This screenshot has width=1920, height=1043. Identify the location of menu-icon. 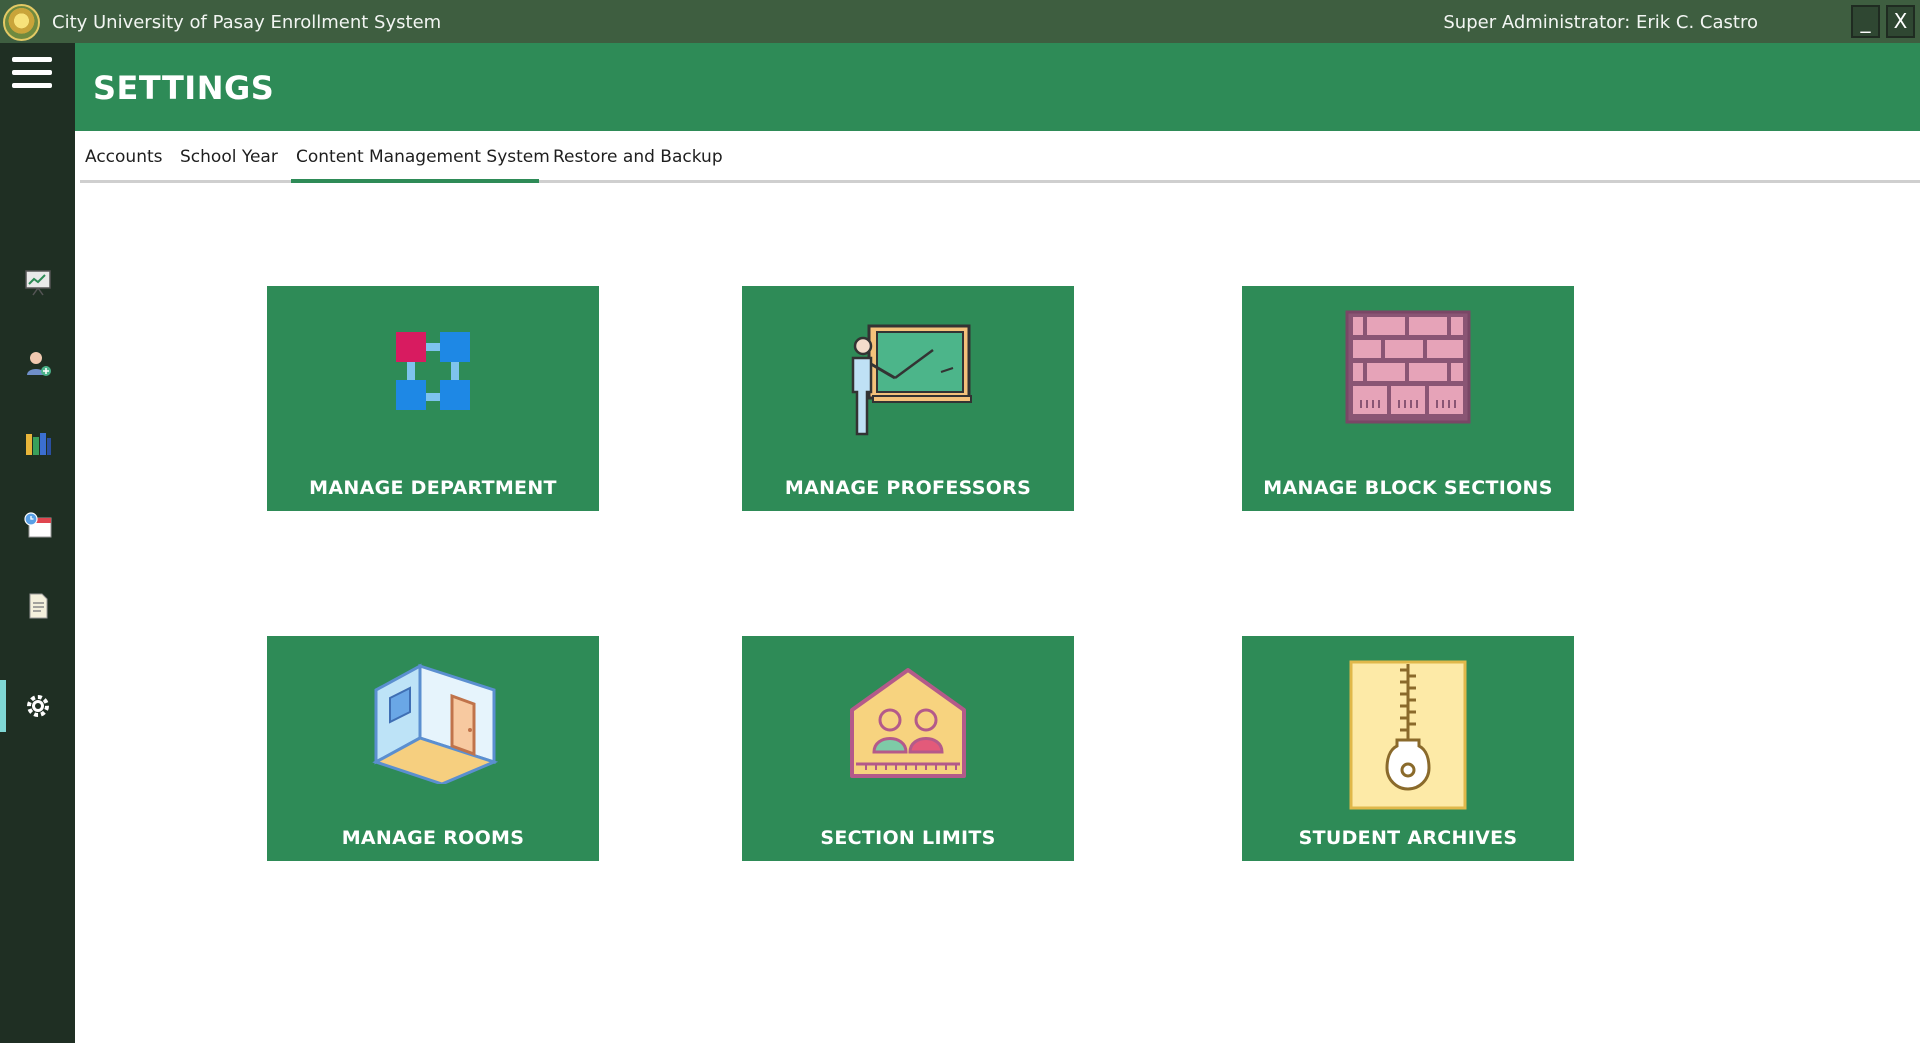
(32, 74).